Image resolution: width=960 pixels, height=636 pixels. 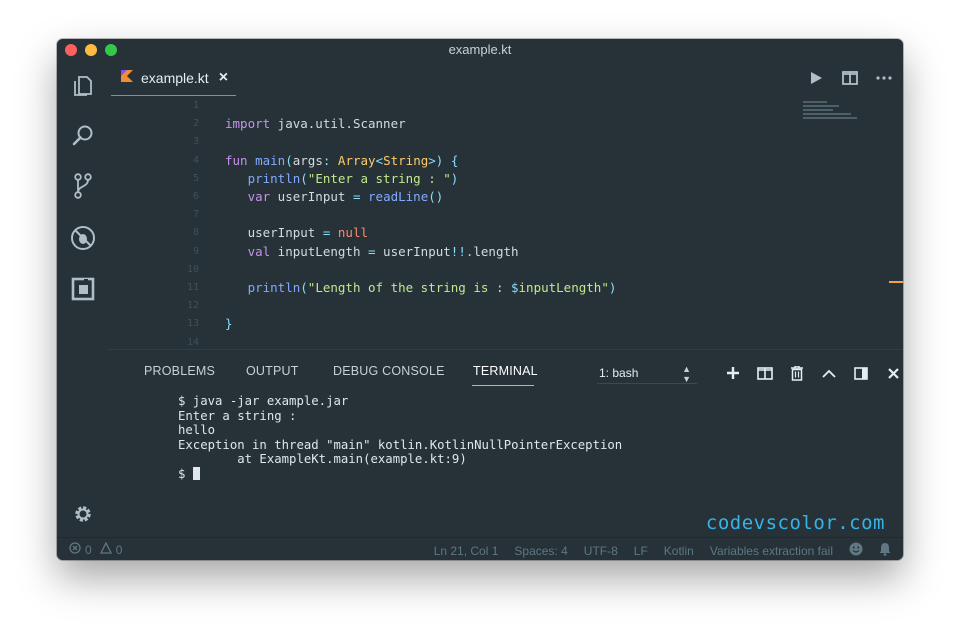 I want to click on terminal-line: at ExampleKt.main(example.kt:9), so click(x=322, y=459).